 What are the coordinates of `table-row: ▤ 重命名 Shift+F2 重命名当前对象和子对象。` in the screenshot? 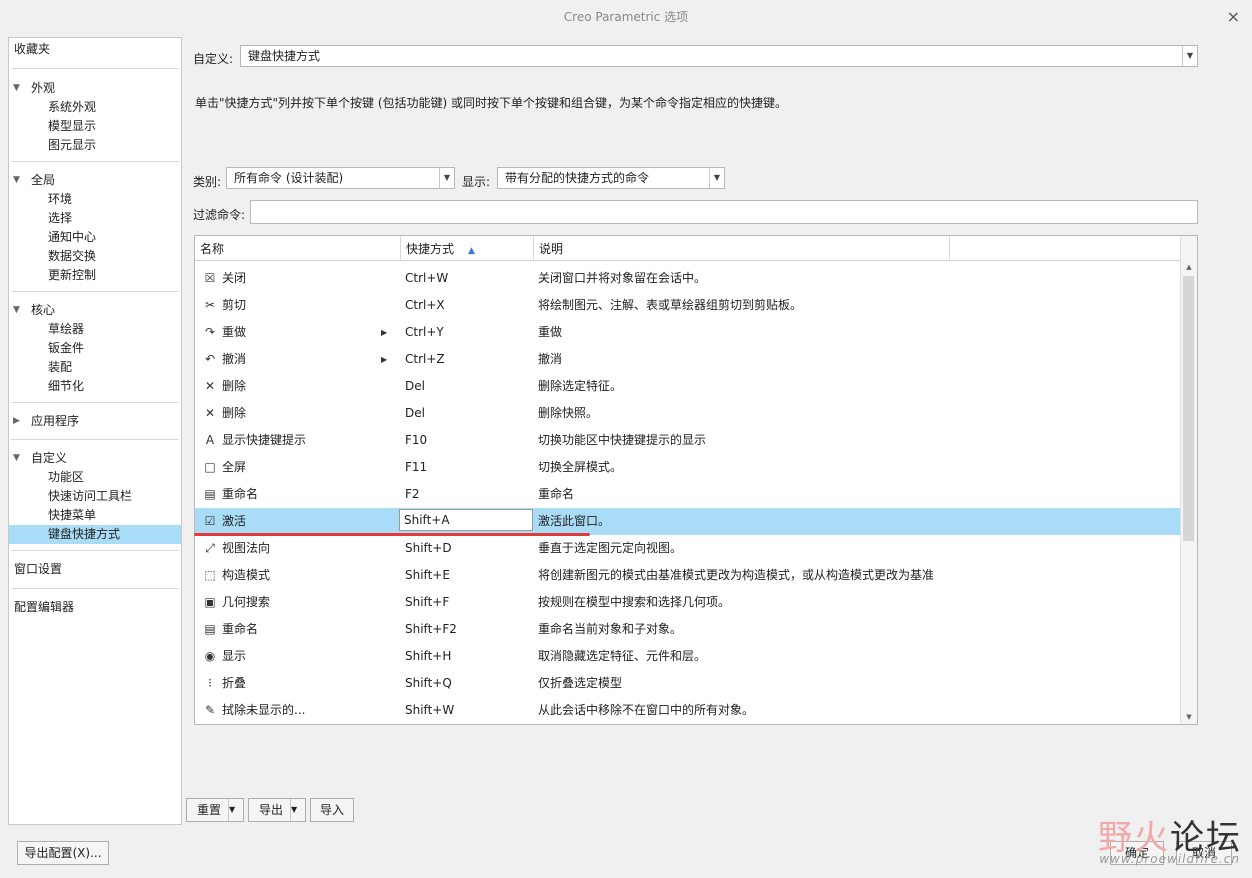 It's located at (688, 629).